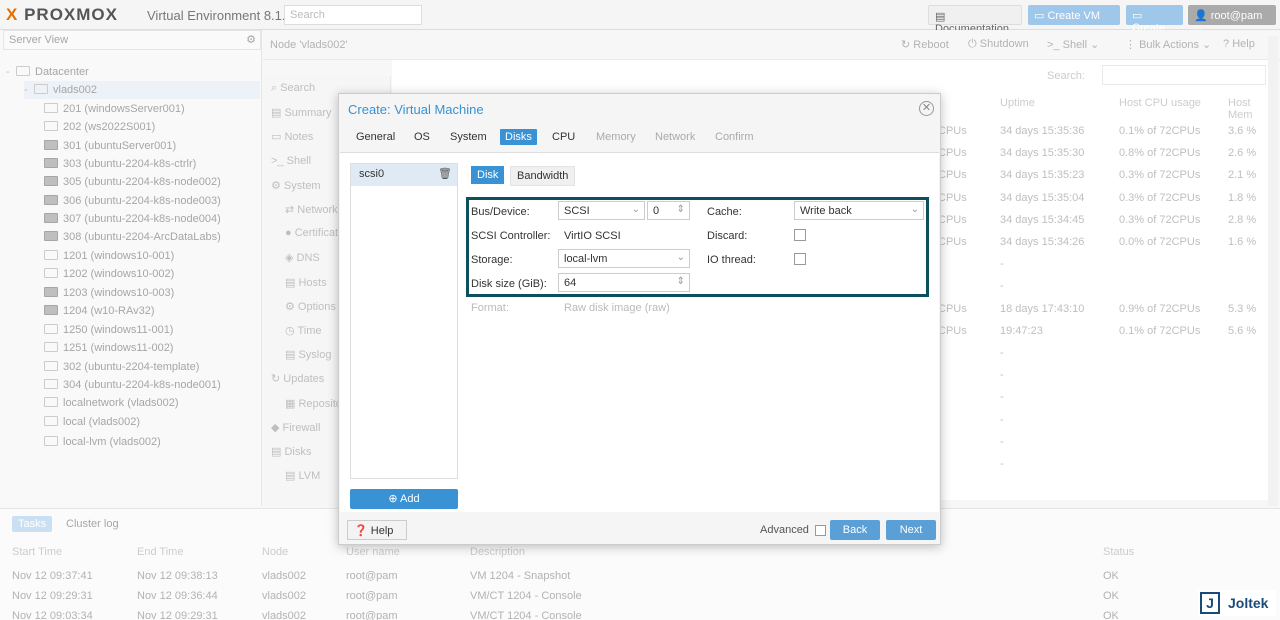 This screenshot has height=620, width=1280. What do you see at coordinates (1210, 603) in the screenshot?
I see `brand-mark: J` at bounding box center [1210, 603].